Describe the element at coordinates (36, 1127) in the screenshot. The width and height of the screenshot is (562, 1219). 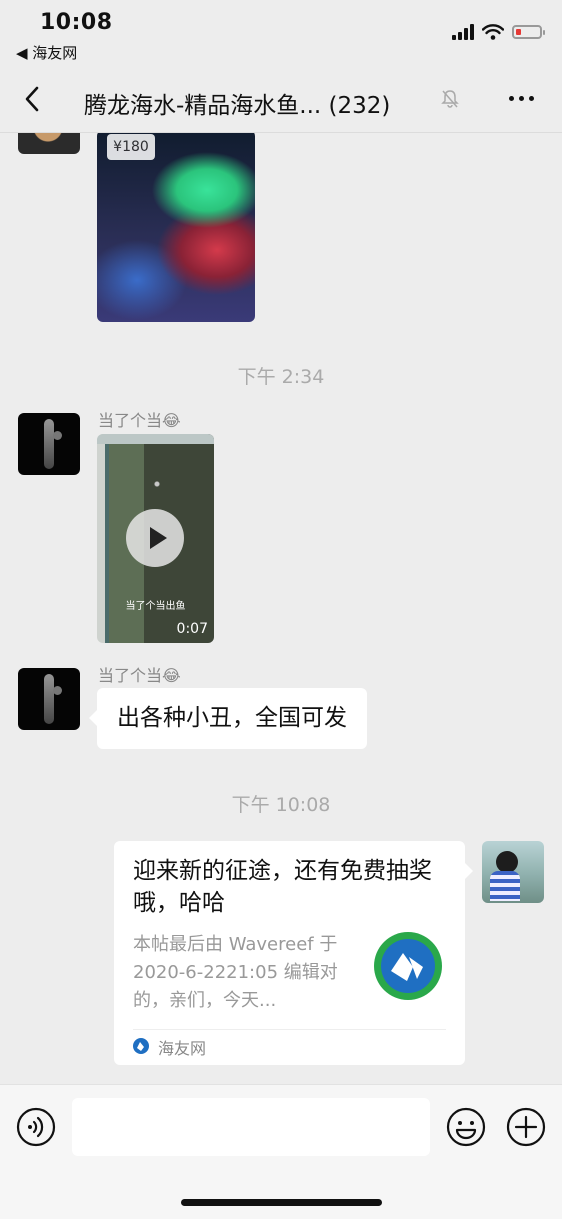
I see `voice-icon` at that location.